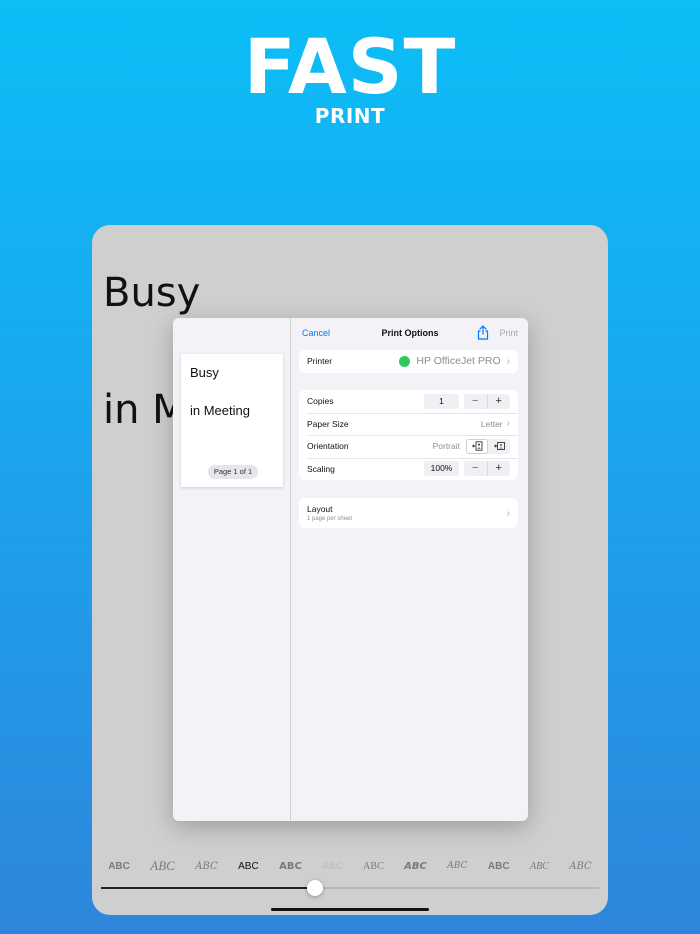 This screenshot has height=934, width=700. Describe the element at coordinates (328, 423) in the screenshot. I see `paper-size-label: Paper Size` at that location.